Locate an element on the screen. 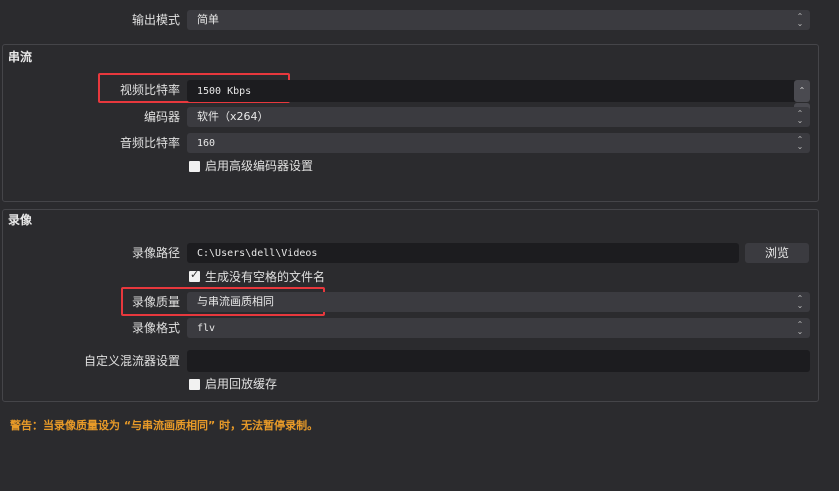  recording-quality-select: 与串流画质相同 ⌃ ⌄ is located at coordinates (498, 302).